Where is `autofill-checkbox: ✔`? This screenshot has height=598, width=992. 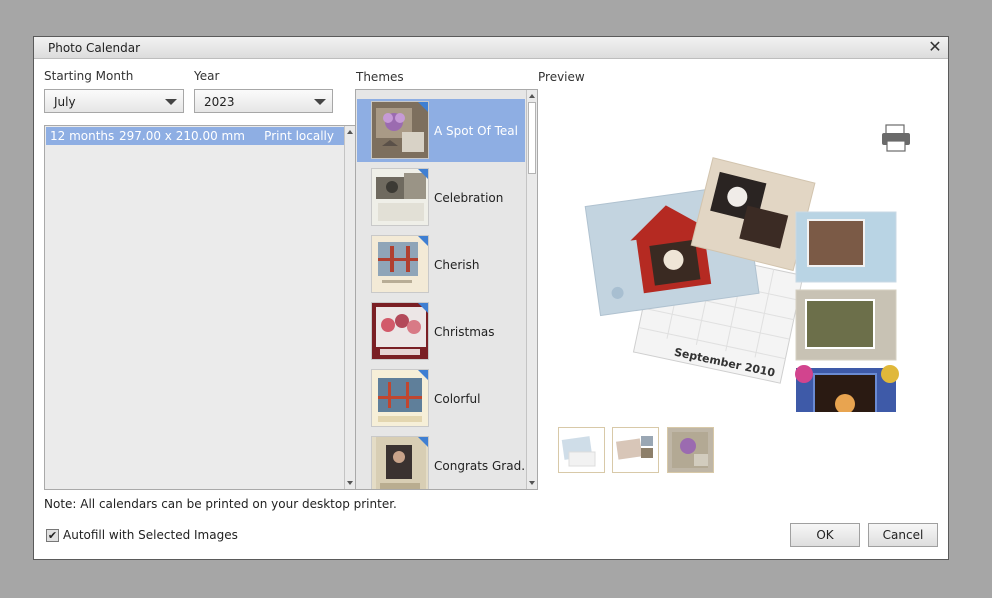 autofill-checkbox: ✔ is located at coordinates (52, 535).